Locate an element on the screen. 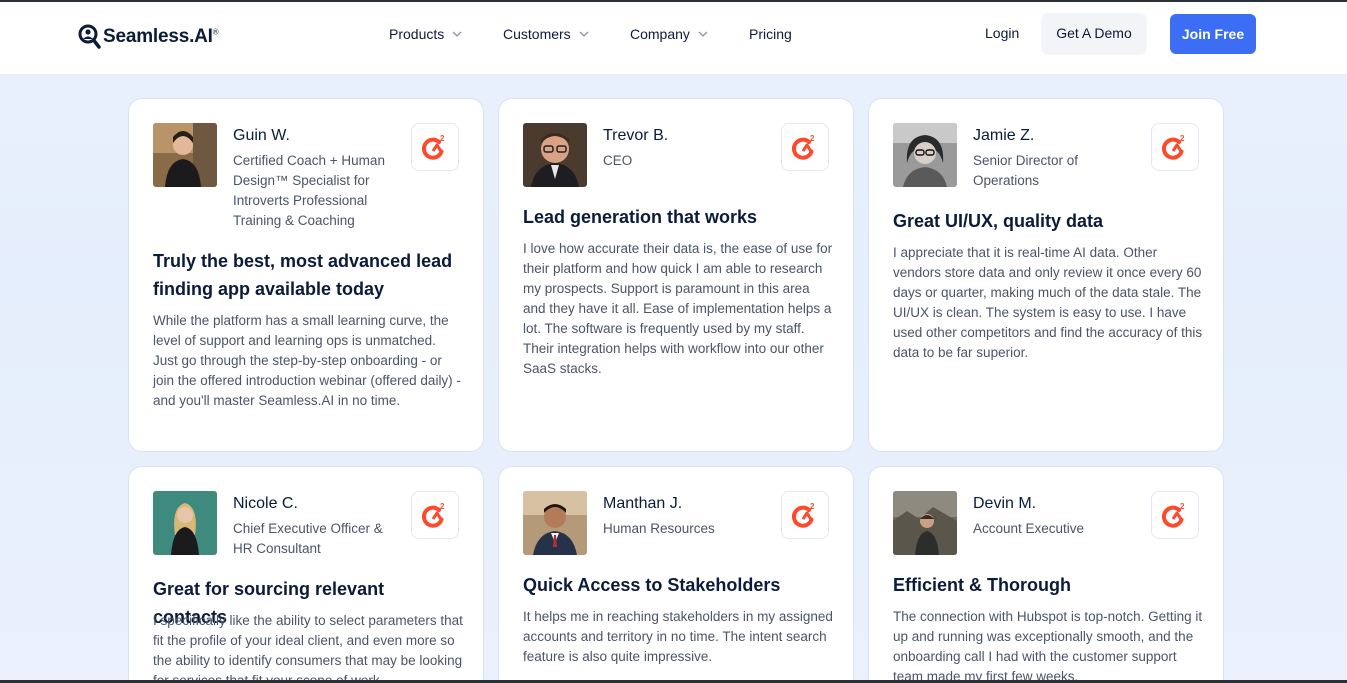 The image size is (1347, 683). review-title: Efficient & Thorough is located at coordinates (982, 585).